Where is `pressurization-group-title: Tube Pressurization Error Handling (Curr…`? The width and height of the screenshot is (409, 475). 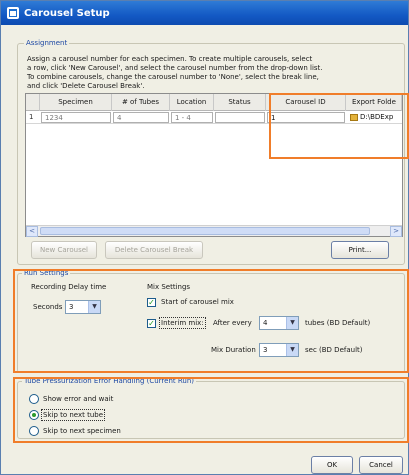 pressurization-group-title: Tube Pressurization Error Handling (Curr… is located at coordinates (109, 381).